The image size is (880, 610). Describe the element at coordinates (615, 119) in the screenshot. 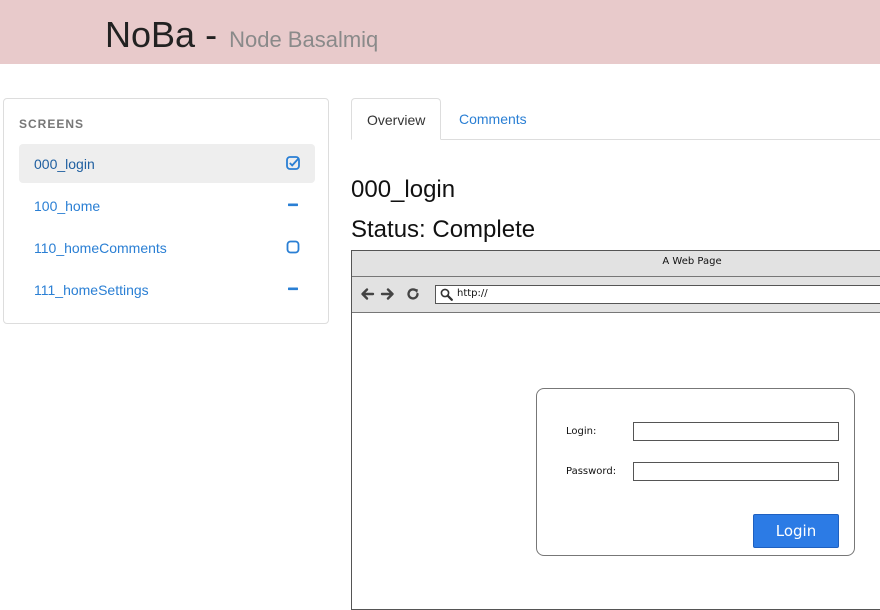

I see `detail-tabs: Overview Comments` at that location.